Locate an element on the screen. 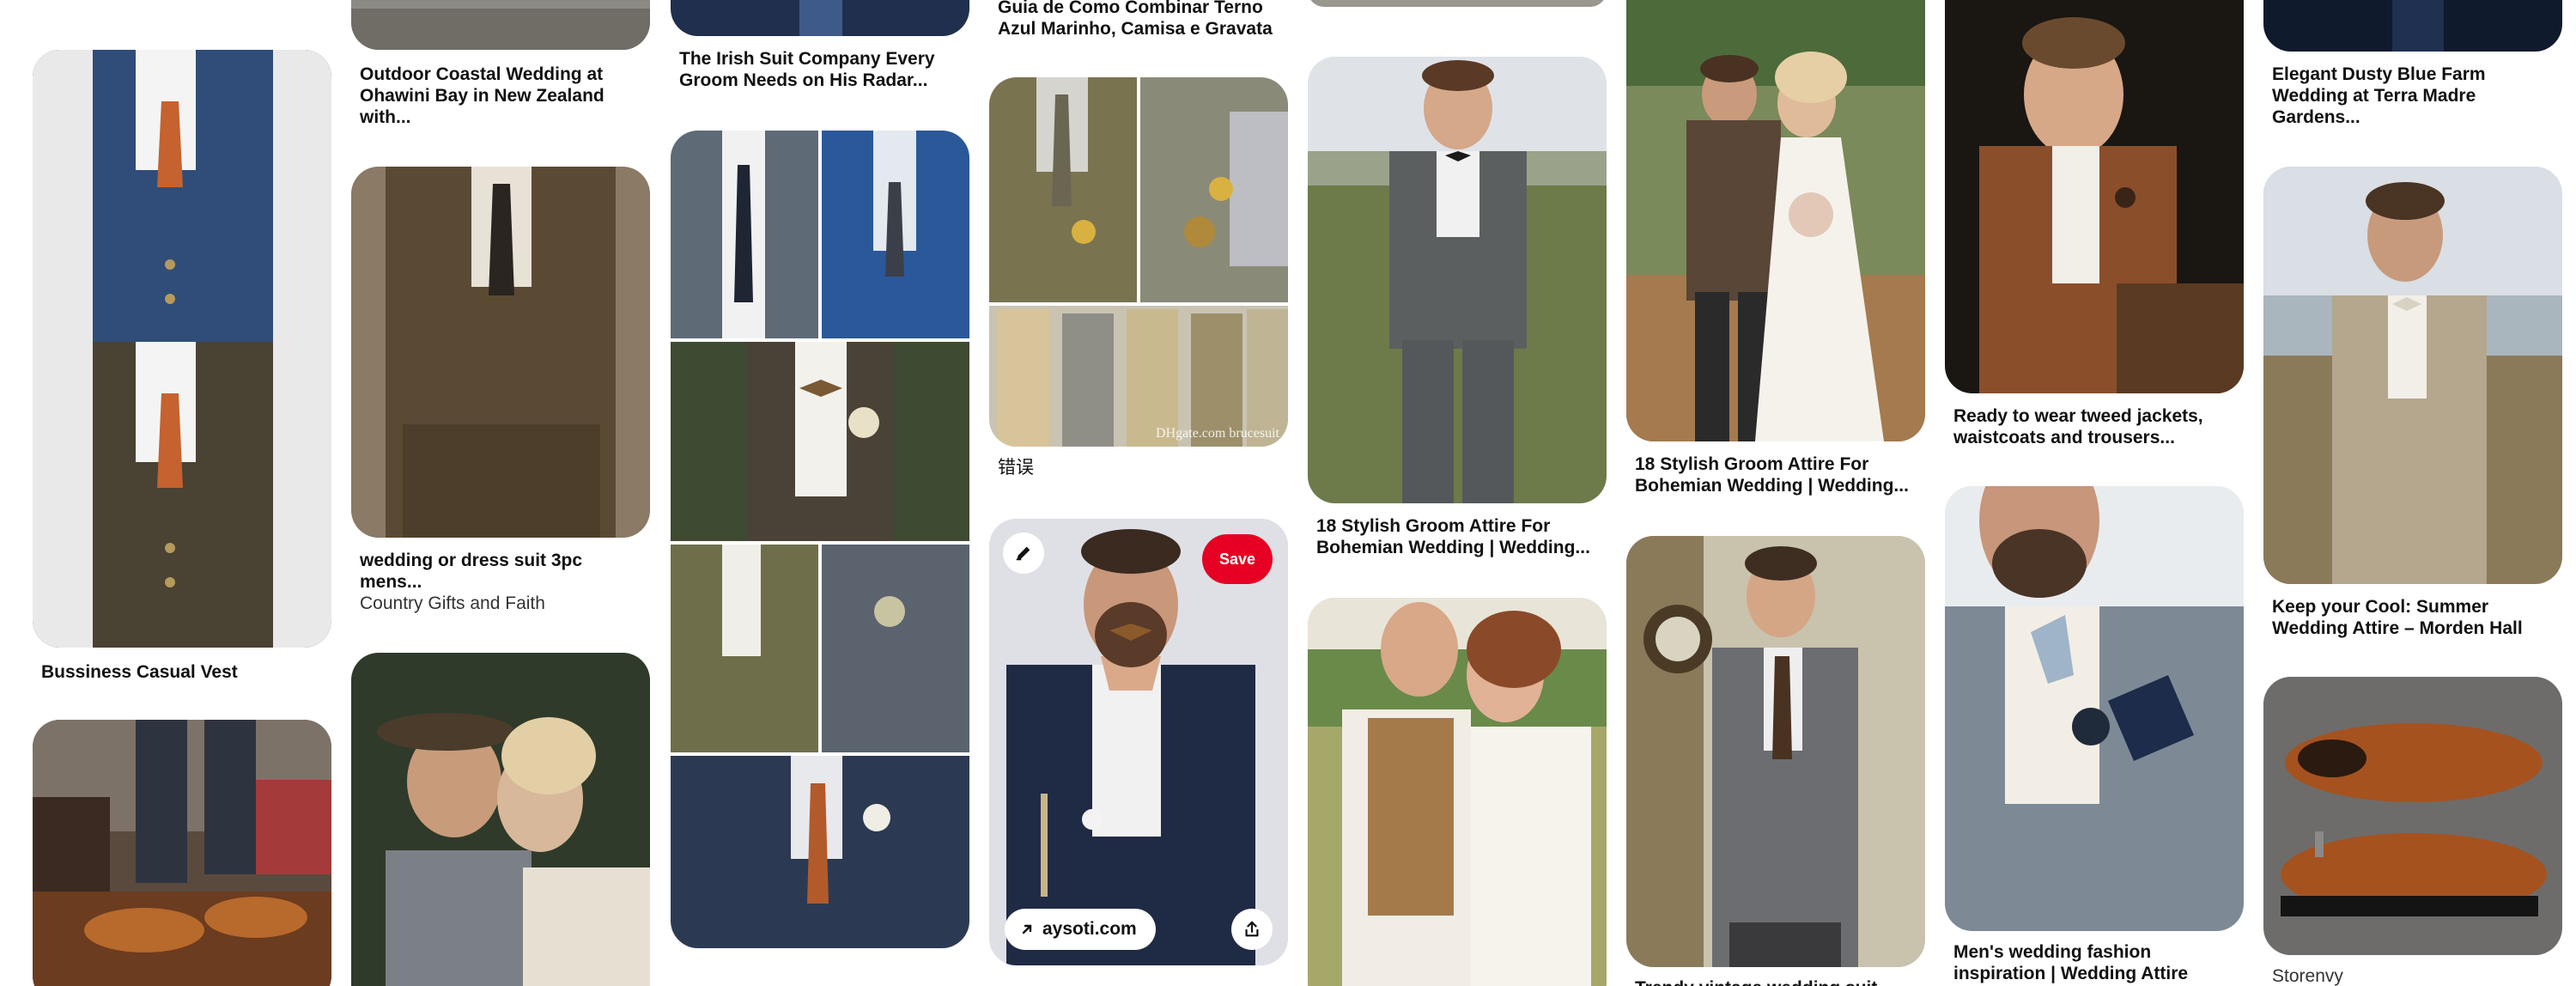 Image resolution: width=2576 pixels, height=986 pixels. share-button is located at coordinates (1252, 930).